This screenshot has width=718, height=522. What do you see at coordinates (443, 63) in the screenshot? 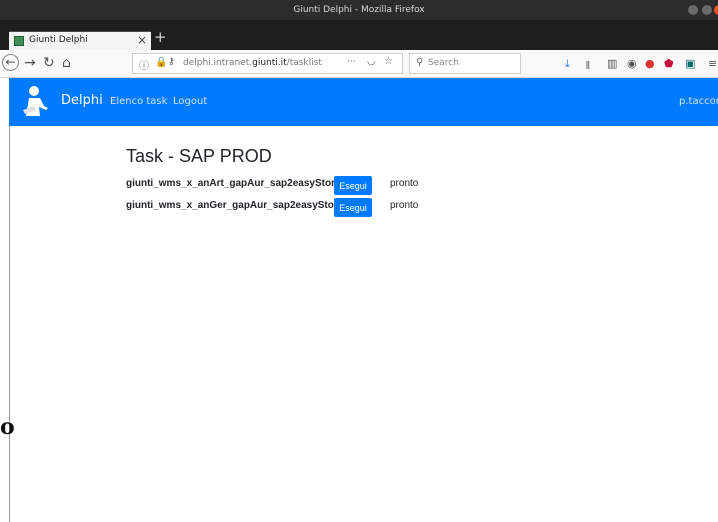
I see `search-placeholder: Search` at bounding box center [443, 63].